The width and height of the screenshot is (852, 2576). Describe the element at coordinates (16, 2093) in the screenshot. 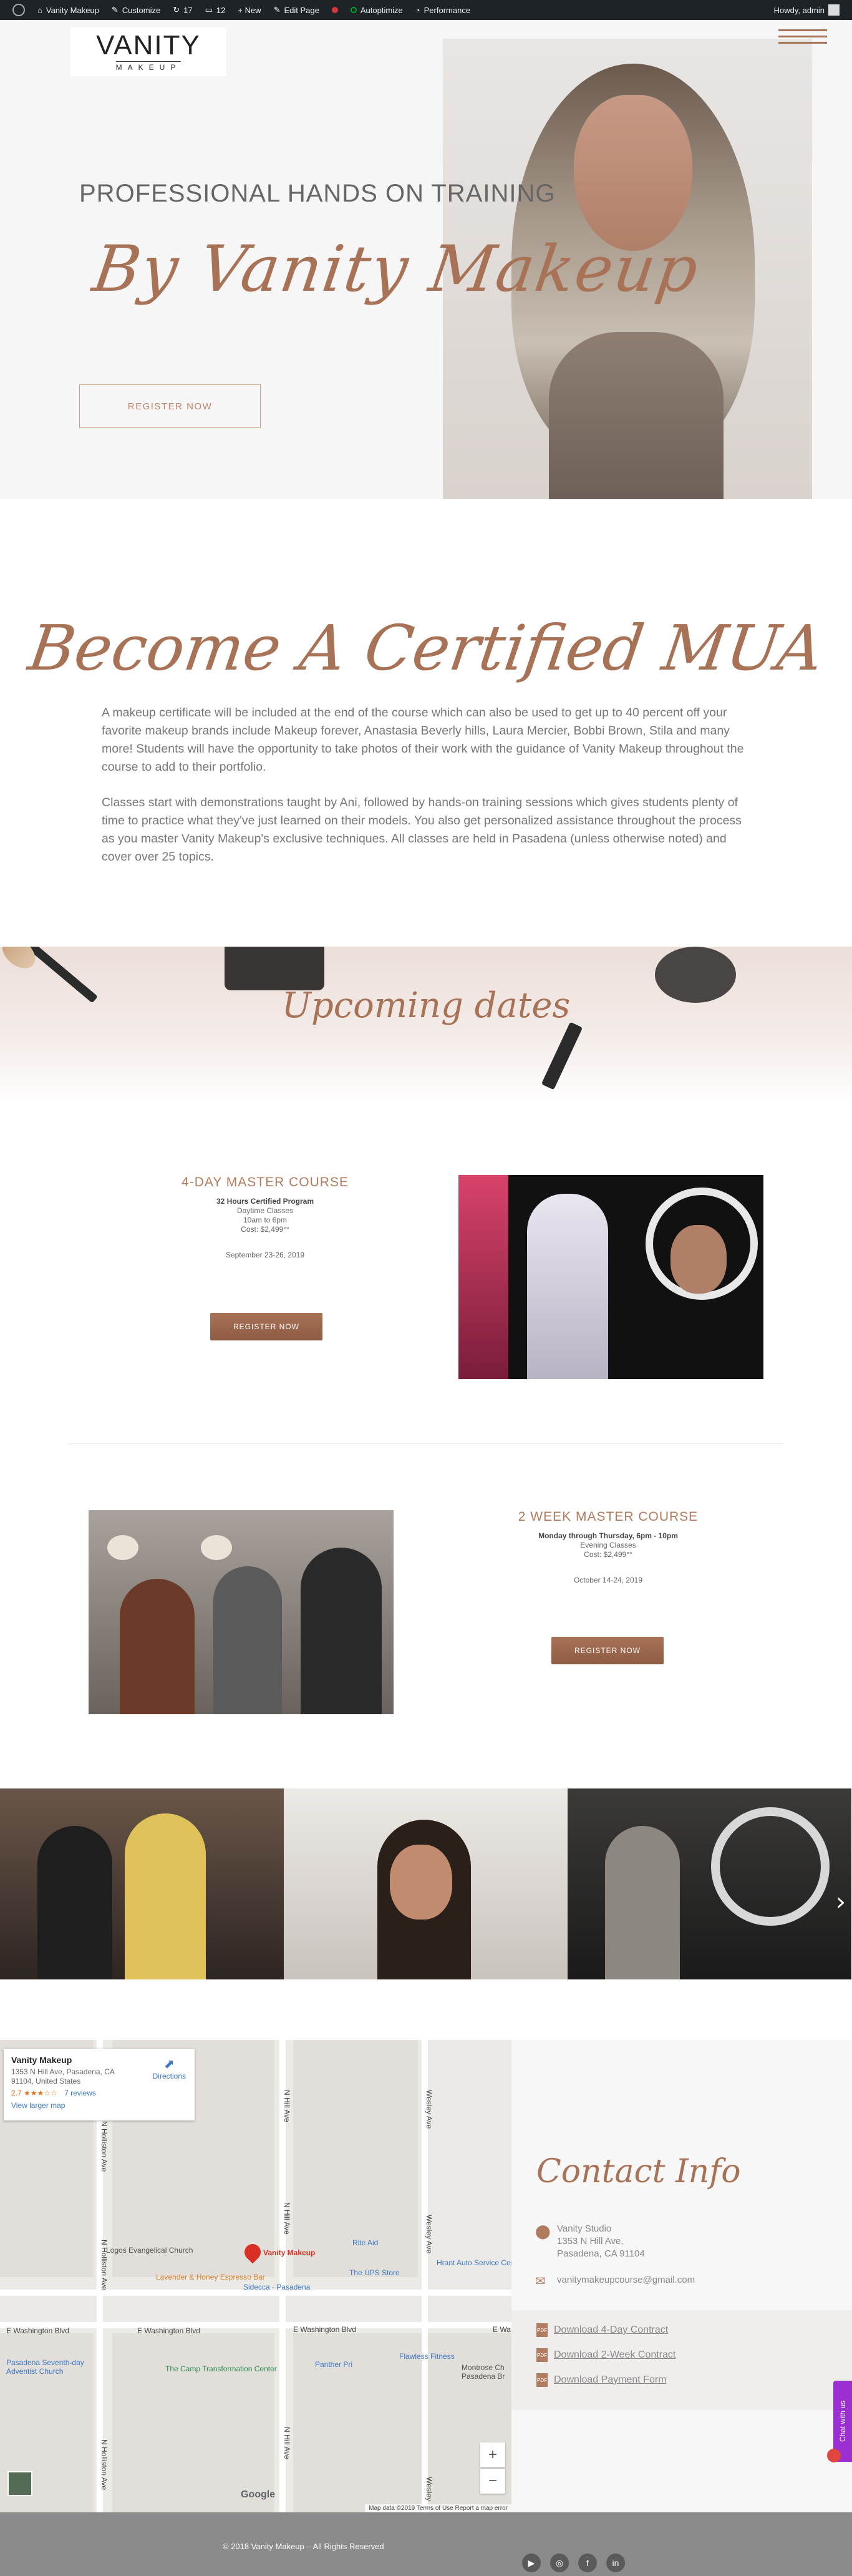

I see `map-rating-value: 2.7` at that location.